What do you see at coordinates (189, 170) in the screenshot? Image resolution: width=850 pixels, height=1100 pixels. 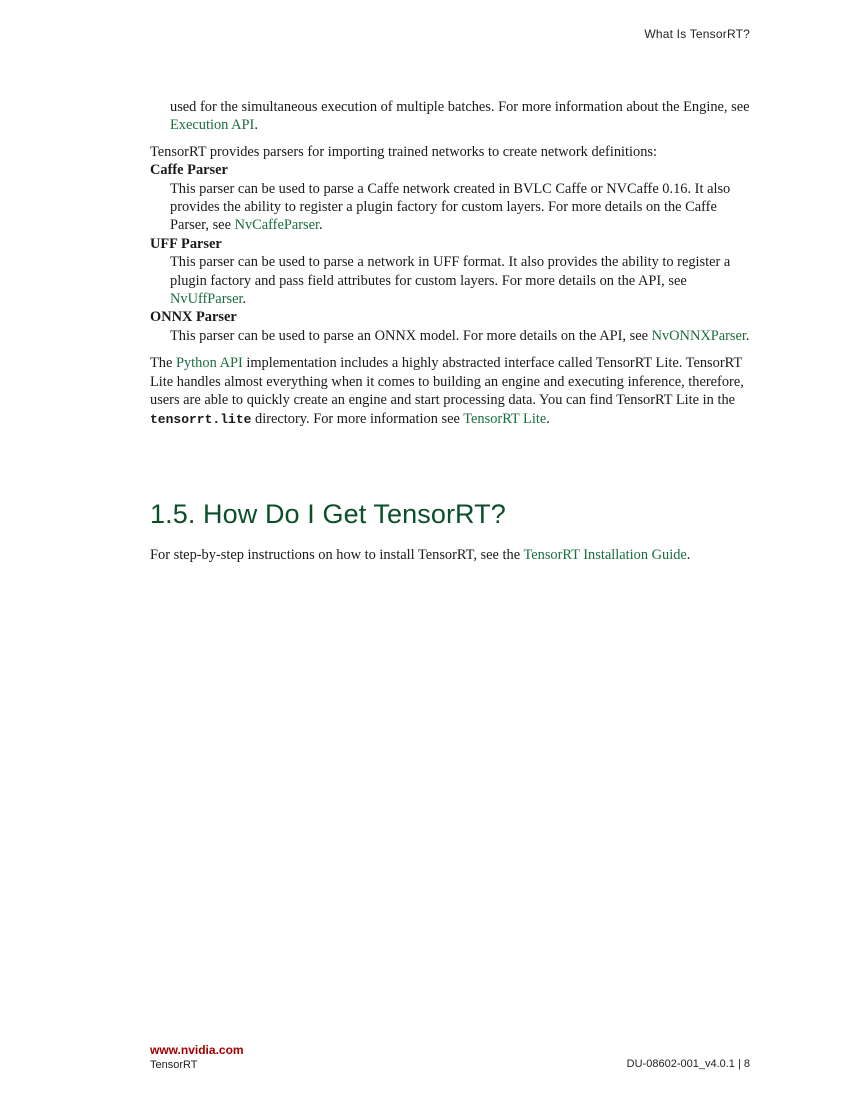 I see `caffe-parser-term: Caffe Parser` at bounding box center [189, 170].